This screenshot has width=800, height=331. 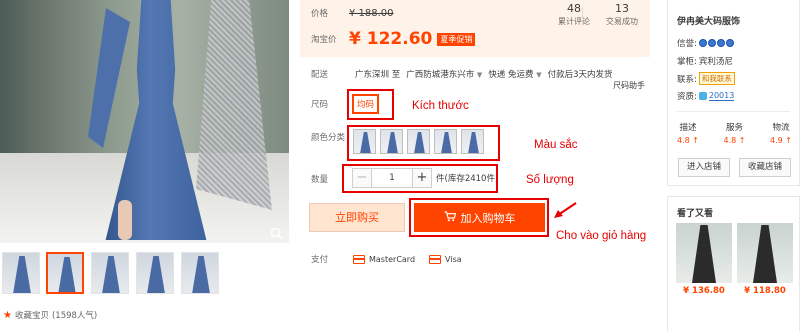 I want to click on cart-annotation: Cho vào giỏ hàng, so click(x=601, y=236).